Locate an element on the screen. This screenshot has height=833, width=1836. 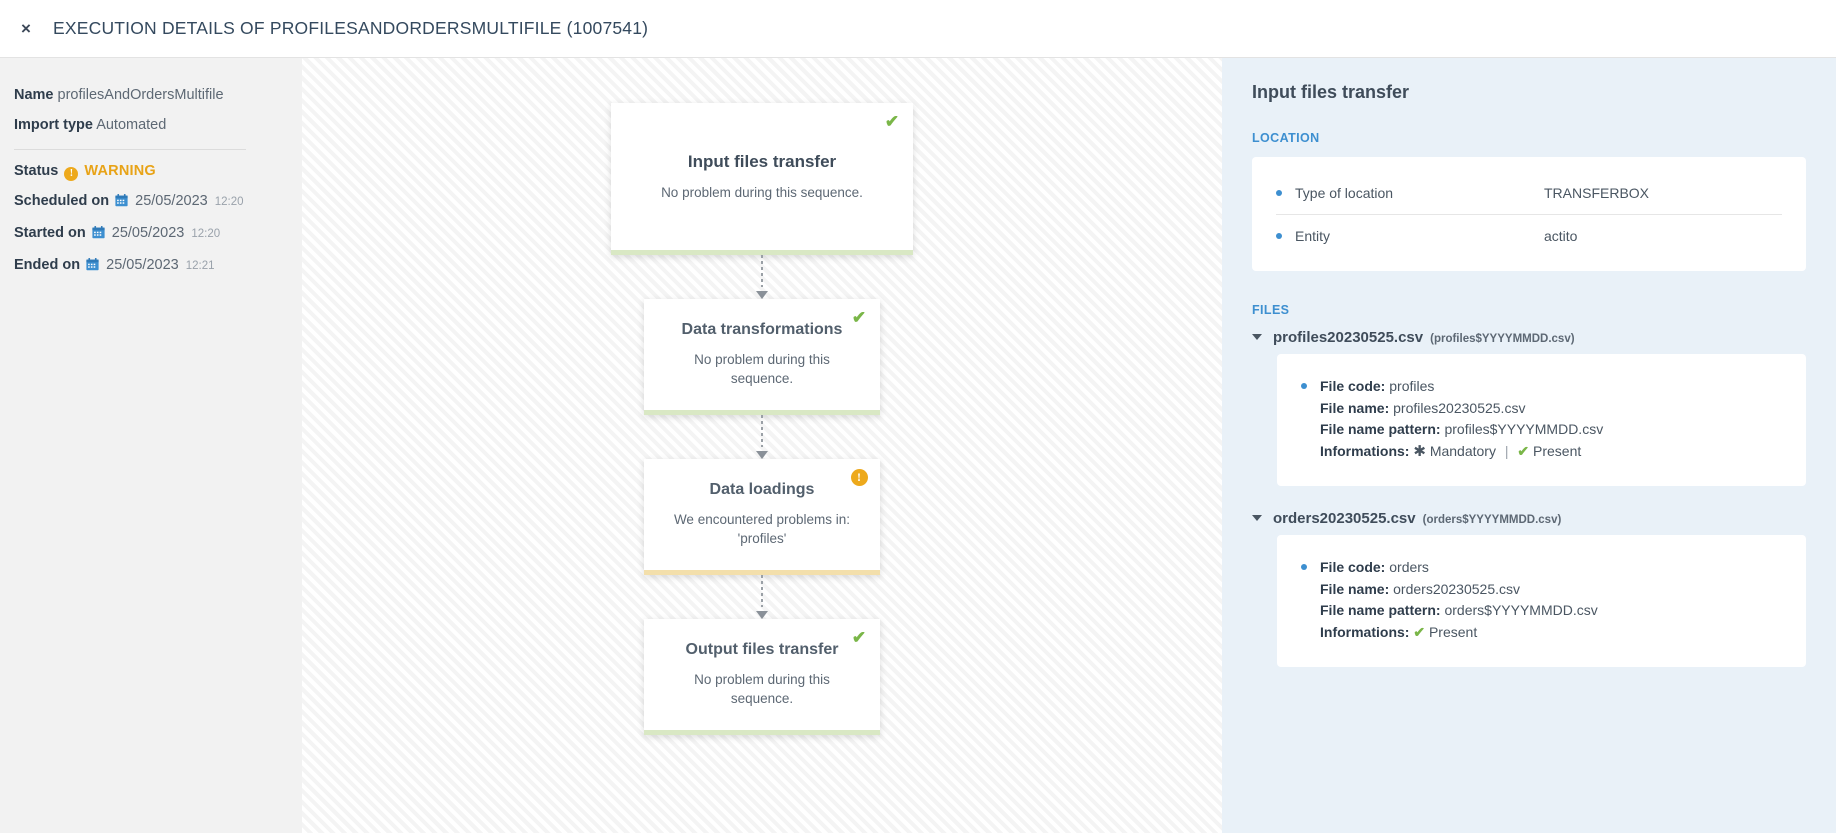
file-name-value: profiles20230525.csv is located at coordinates (1459, 407).